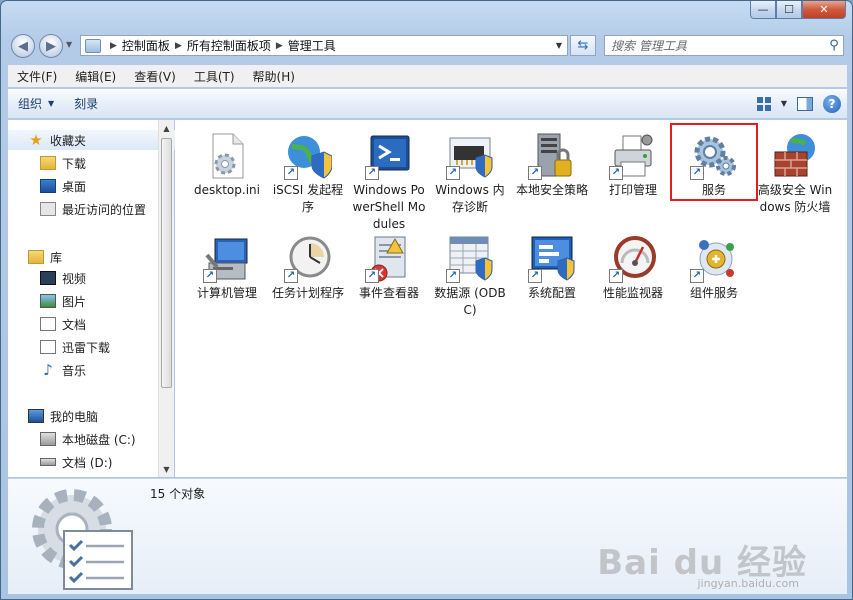 This screenshot has width=853, height=600. What do you see at coordinates (389, 156) in the screenshot?
I see `powershell-icon: ↗` at bounding box center [389, 156].